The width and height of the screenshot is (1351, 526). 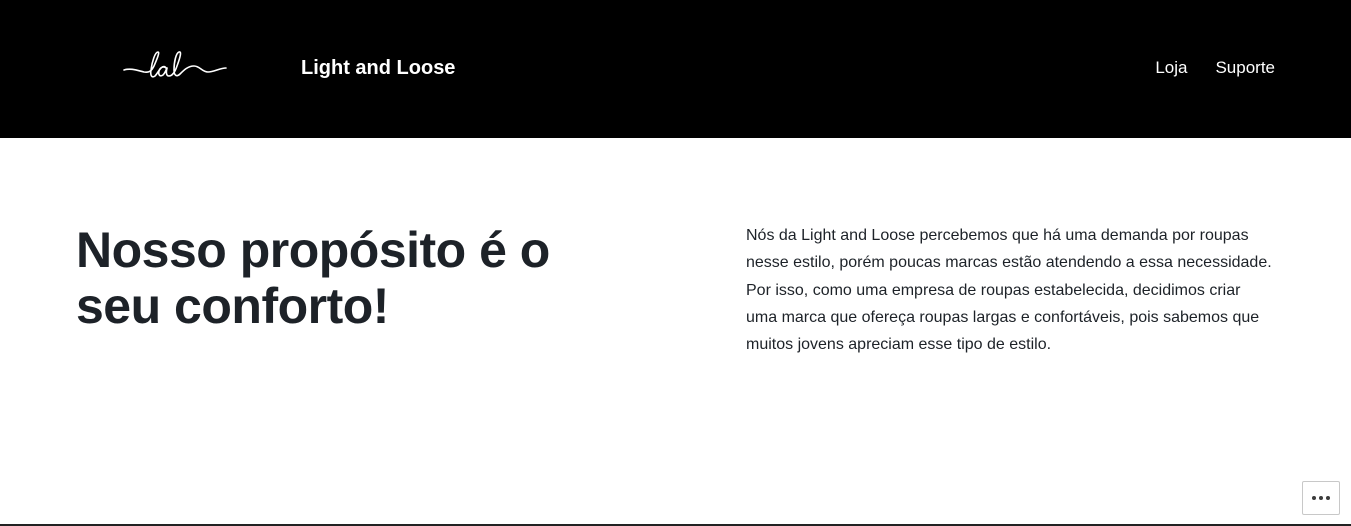 I want to click on nav-item-loja: Loja, so click(x=1171, y=68).